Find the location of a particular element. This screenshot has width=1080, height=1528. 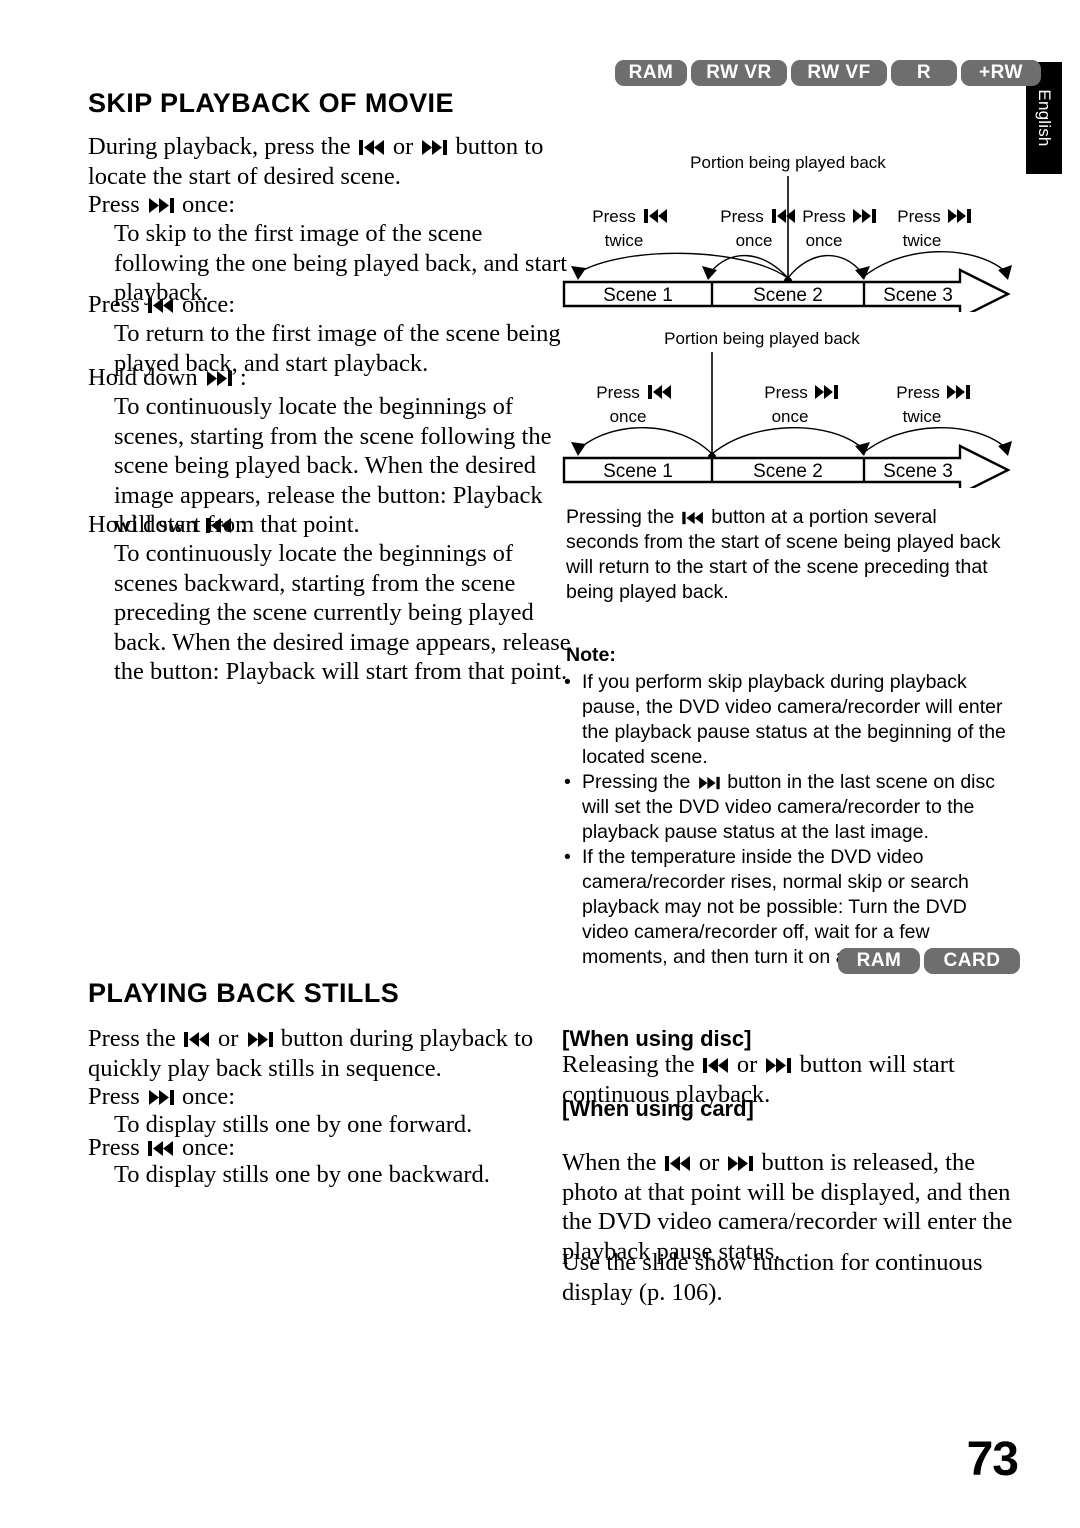

when-using-disc-mid: or is located at coordinates (747, 1064).